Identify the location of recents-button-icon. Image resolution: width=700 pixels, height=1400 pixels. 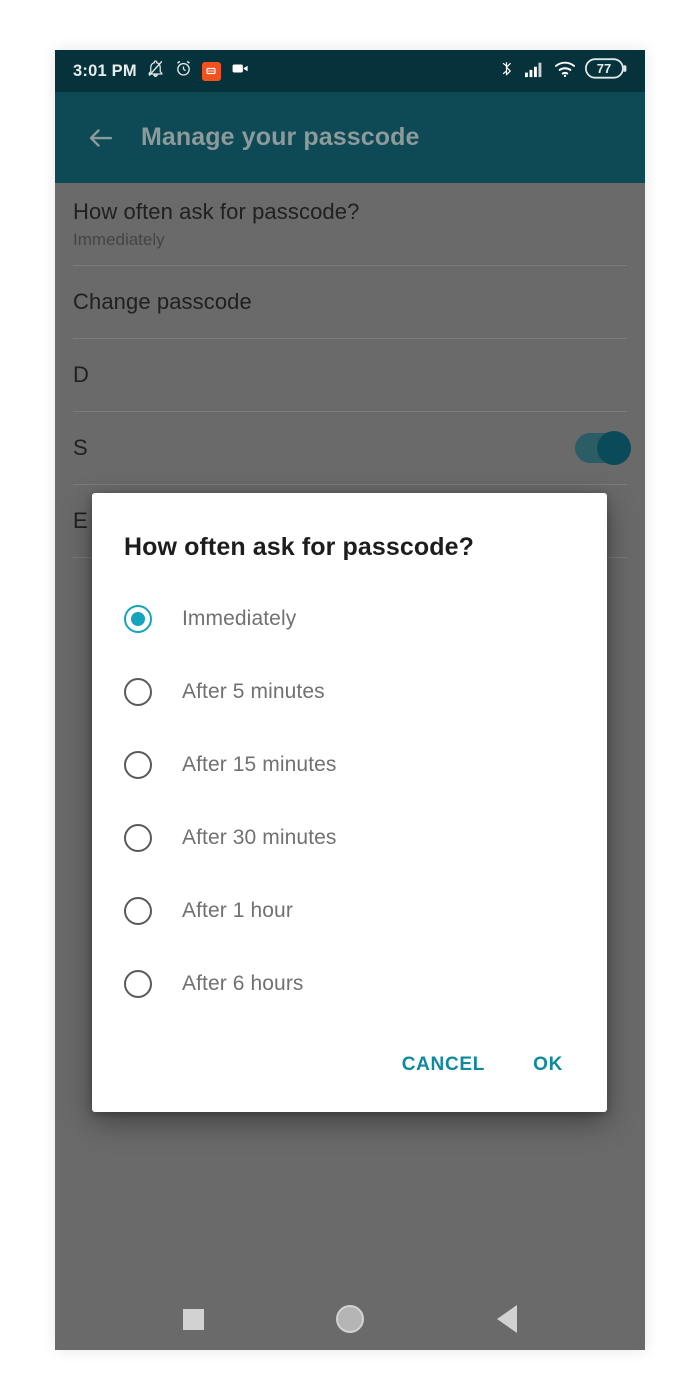
(193, 1319).